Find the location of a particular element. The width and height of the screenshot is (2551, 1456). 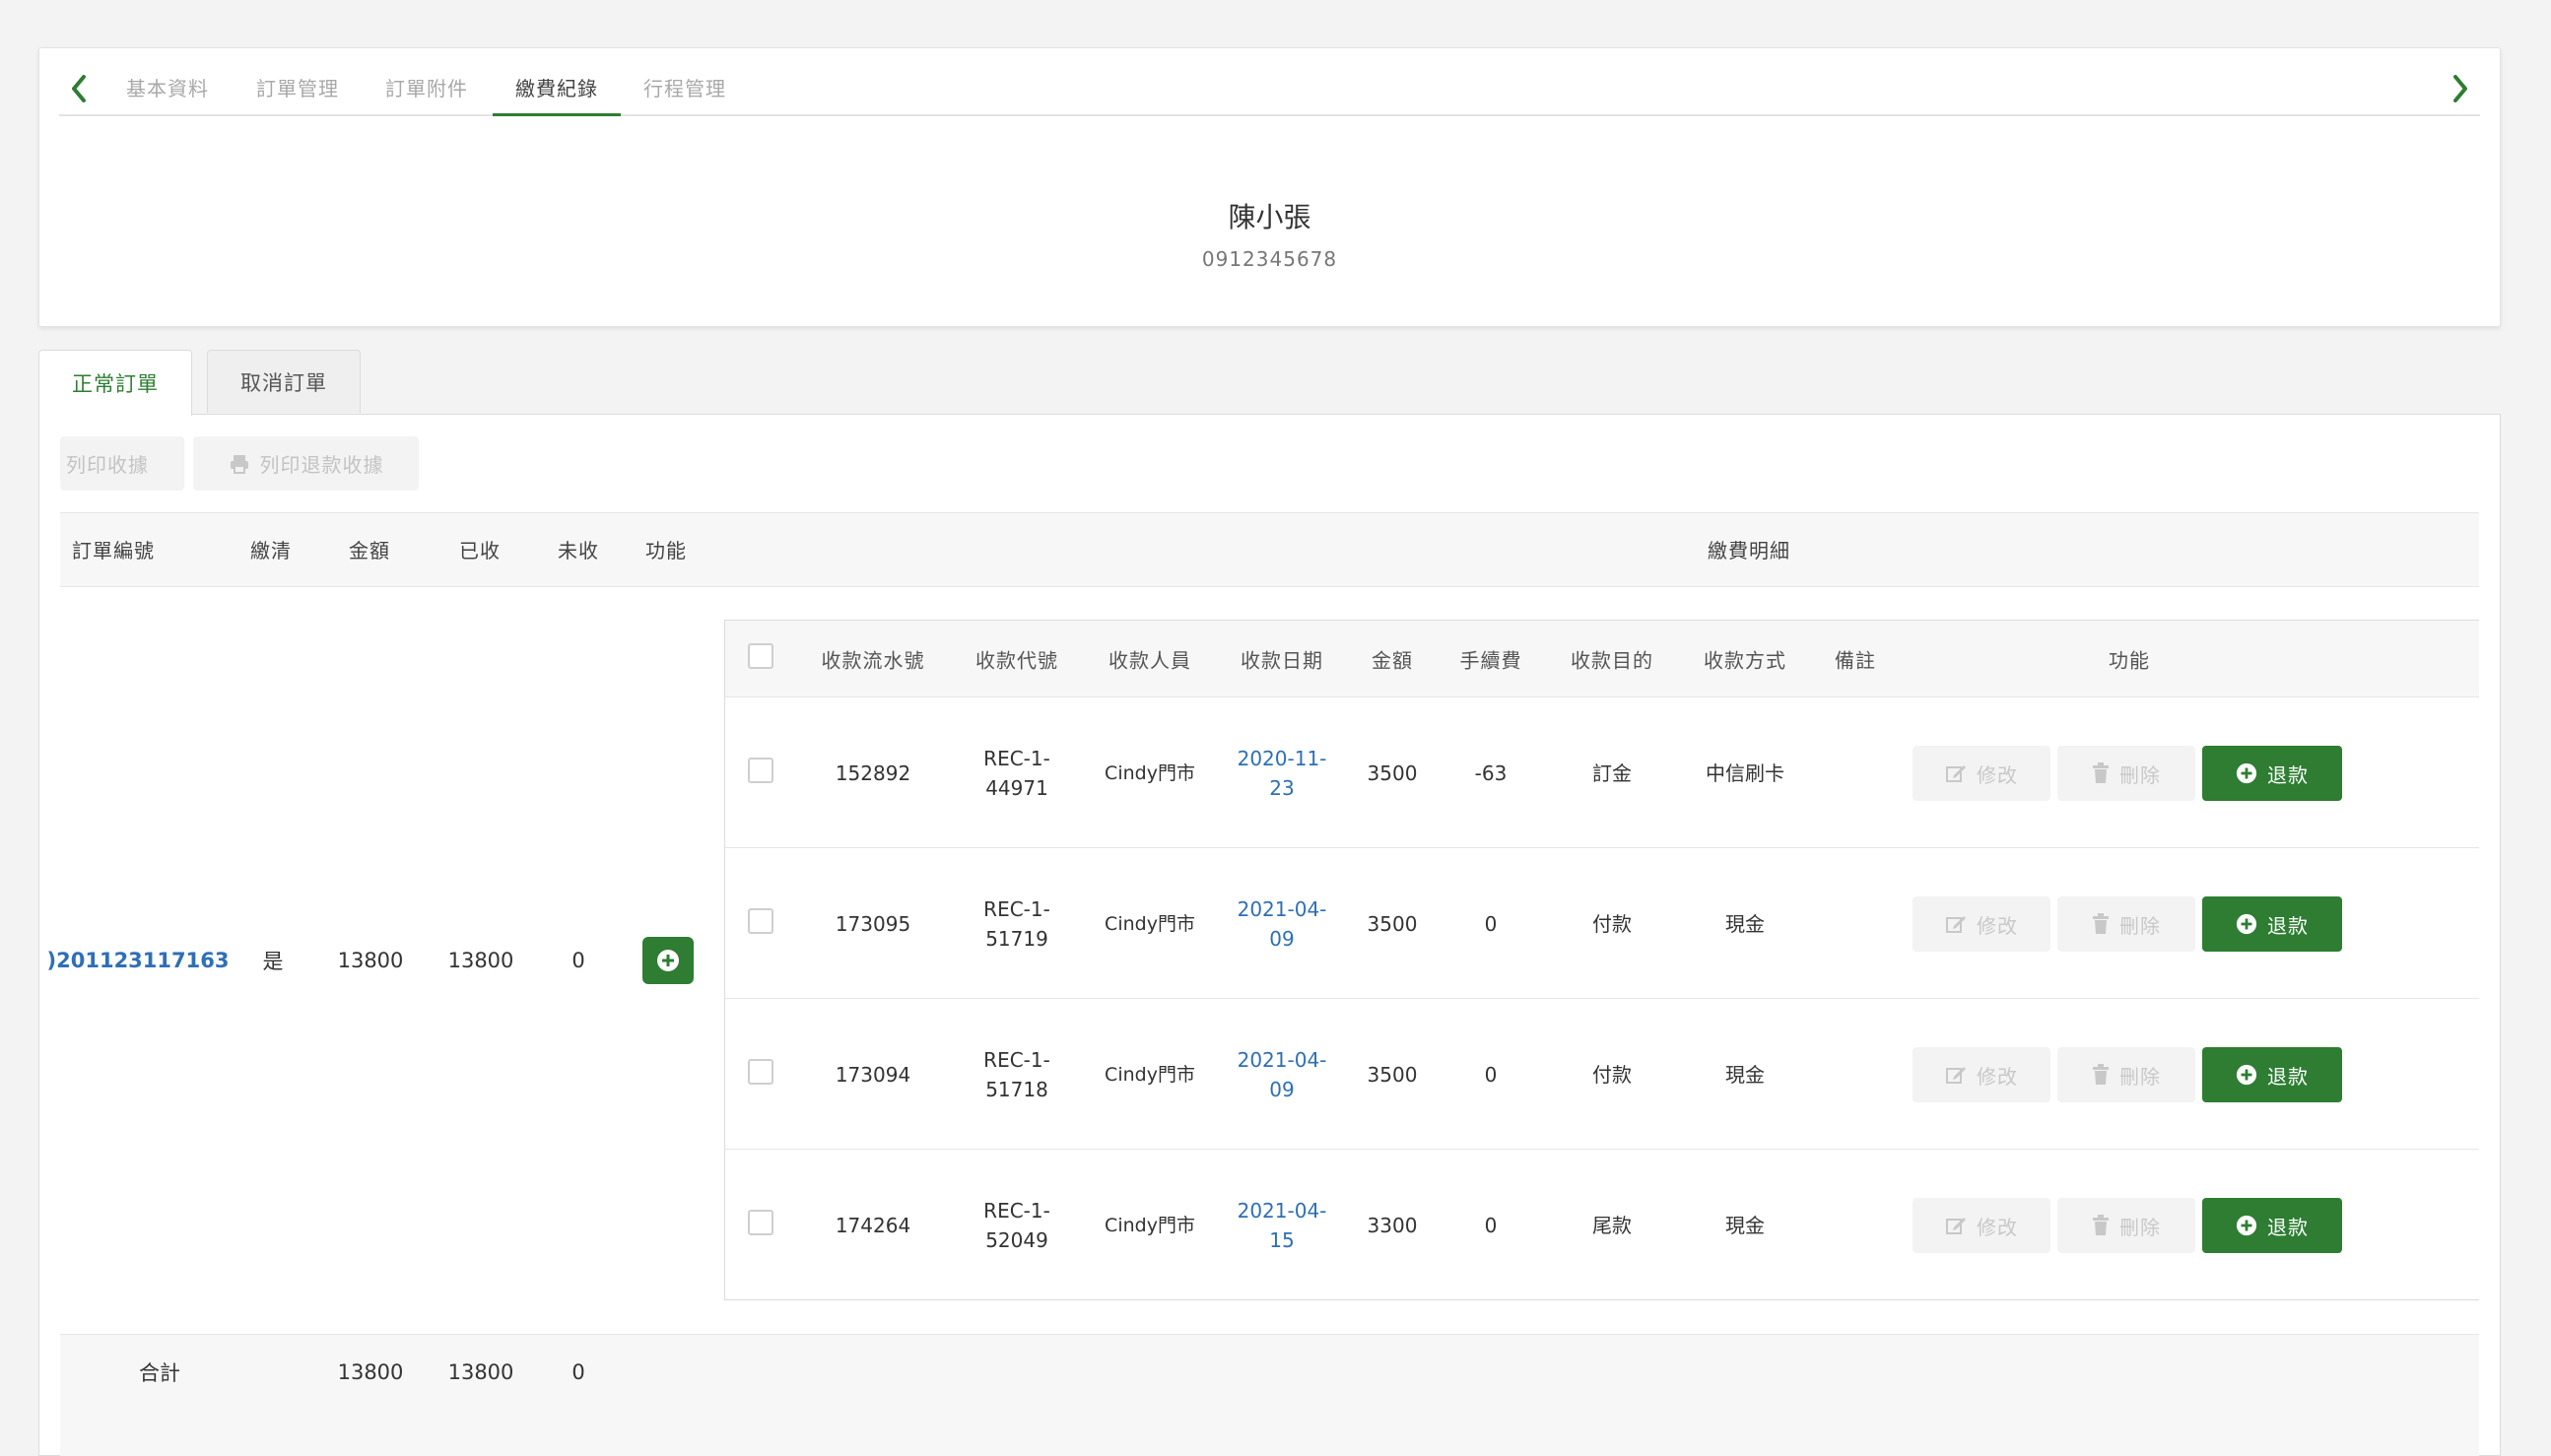

payment-date-line1: 2020-11- is located at coordinates (1282, 758).